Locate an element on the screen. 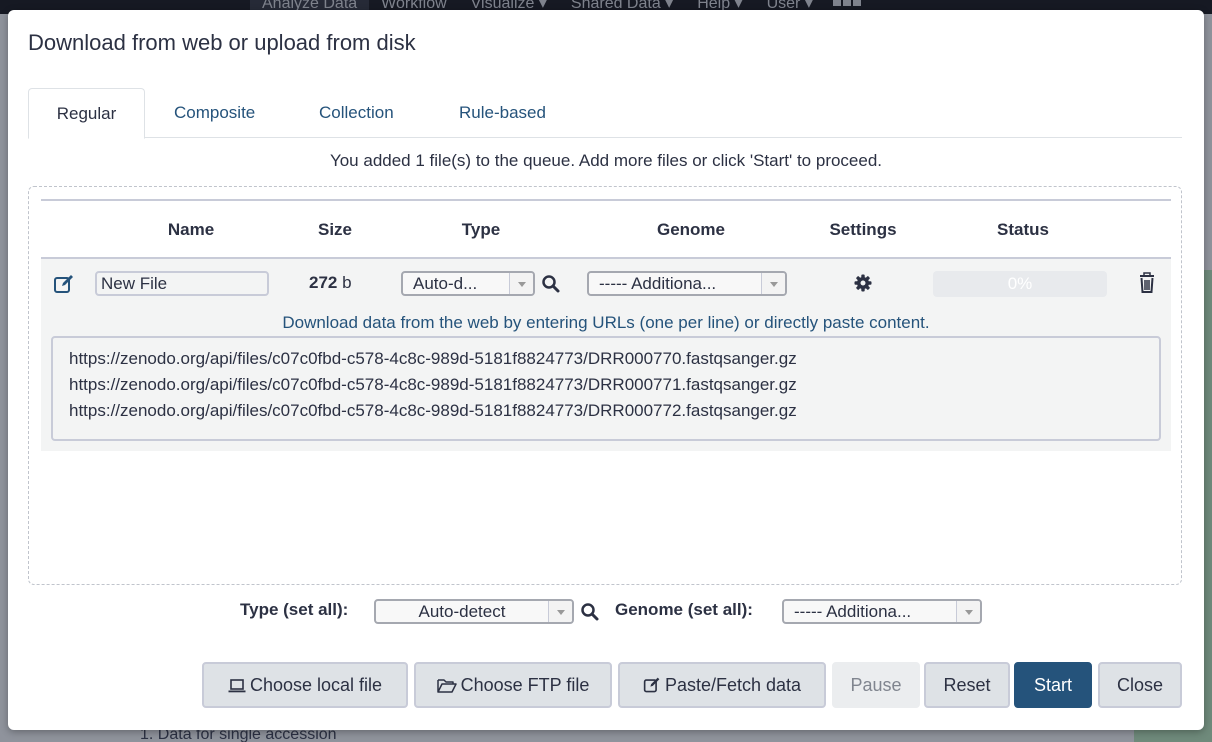 The height and width of the screenshot is (742, 1212). upload-tabs: Regular Composite Collection Rule-based is located at coordinates (605, 113).